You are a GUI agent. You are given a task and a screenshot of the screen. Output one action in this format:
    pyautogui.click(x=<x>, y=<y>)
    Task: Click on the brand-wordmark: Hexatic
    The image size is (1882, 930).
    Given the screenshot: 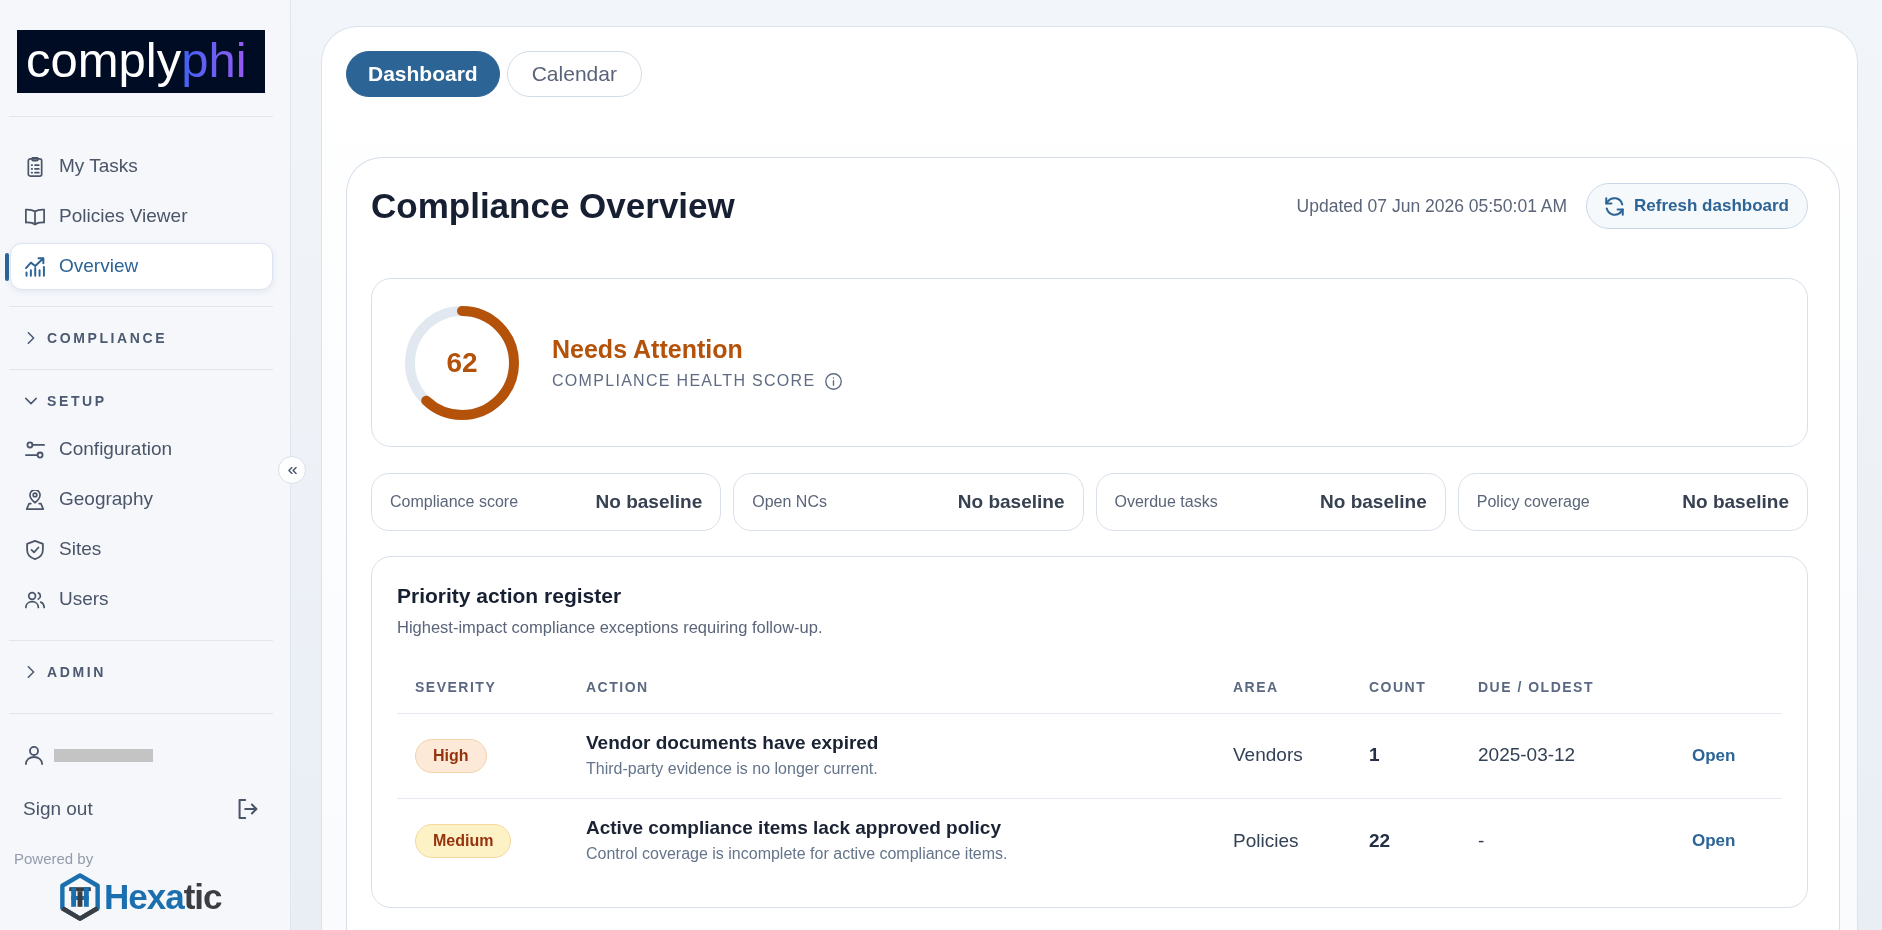 What is the action you would take?
    pyautogui.click(x=163, y=897)
    